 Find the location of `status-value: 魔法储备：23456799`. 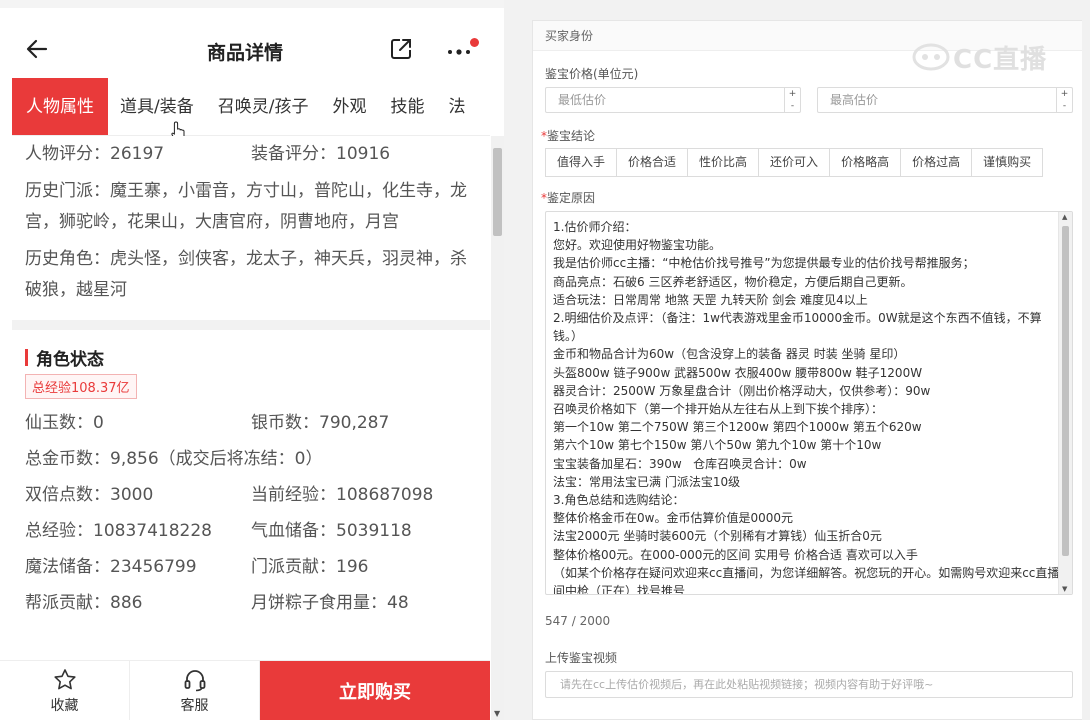

status-value: 魔法储备：23456799 is located at coordinates (111, 567).